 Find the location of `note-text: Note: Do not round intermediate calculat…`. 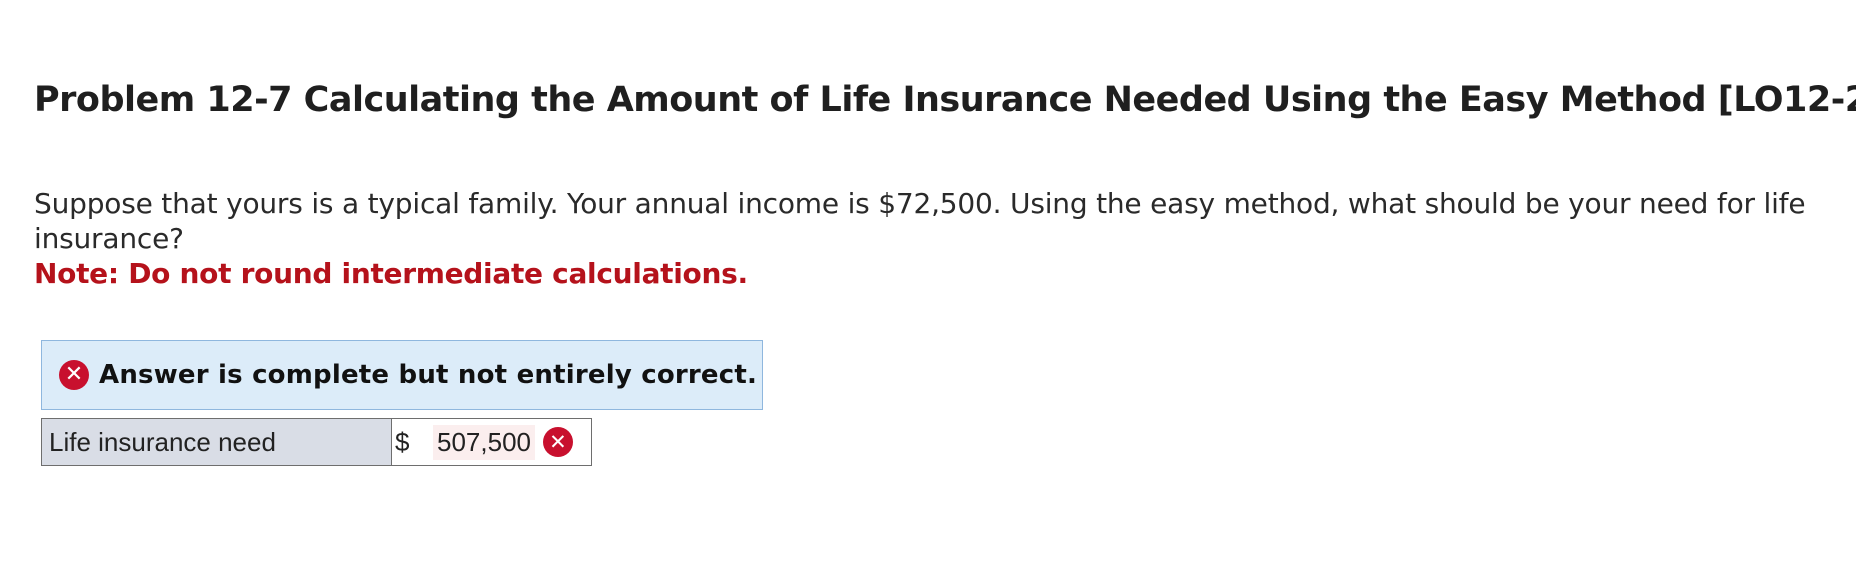

note-text: Note: Do not round intermediate calculat… is located at coordinates (391, 273).